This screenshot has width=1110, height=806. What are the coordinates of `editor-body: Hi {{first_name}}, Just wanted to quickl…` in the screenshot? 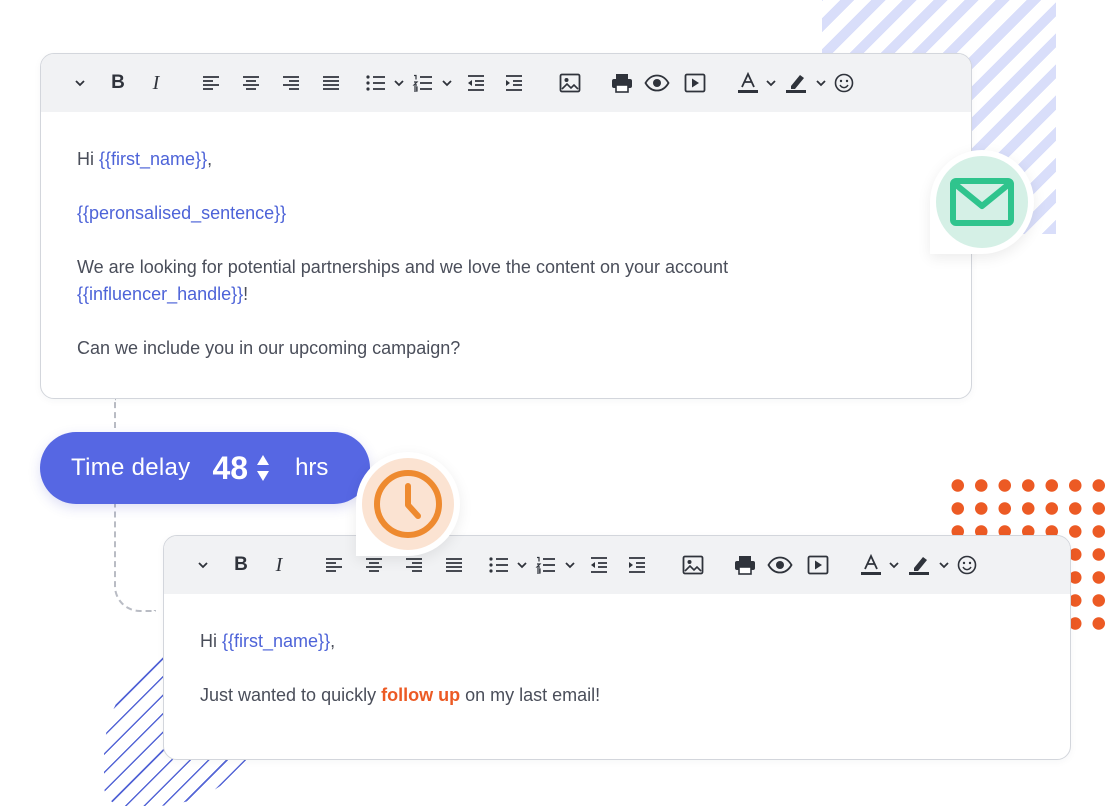 It's located at (617, 651).